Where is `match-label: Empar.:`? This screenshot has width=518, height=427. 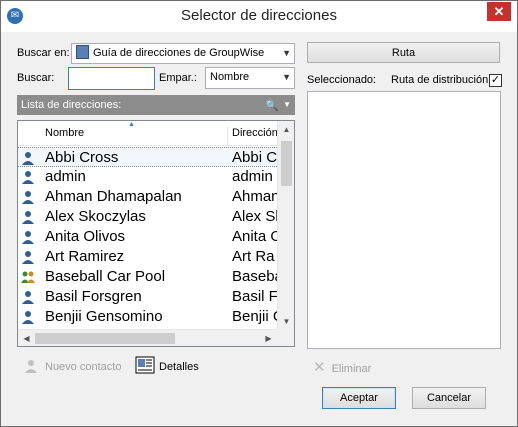
match-label: Empar.: is located at coordinates (178, 78).